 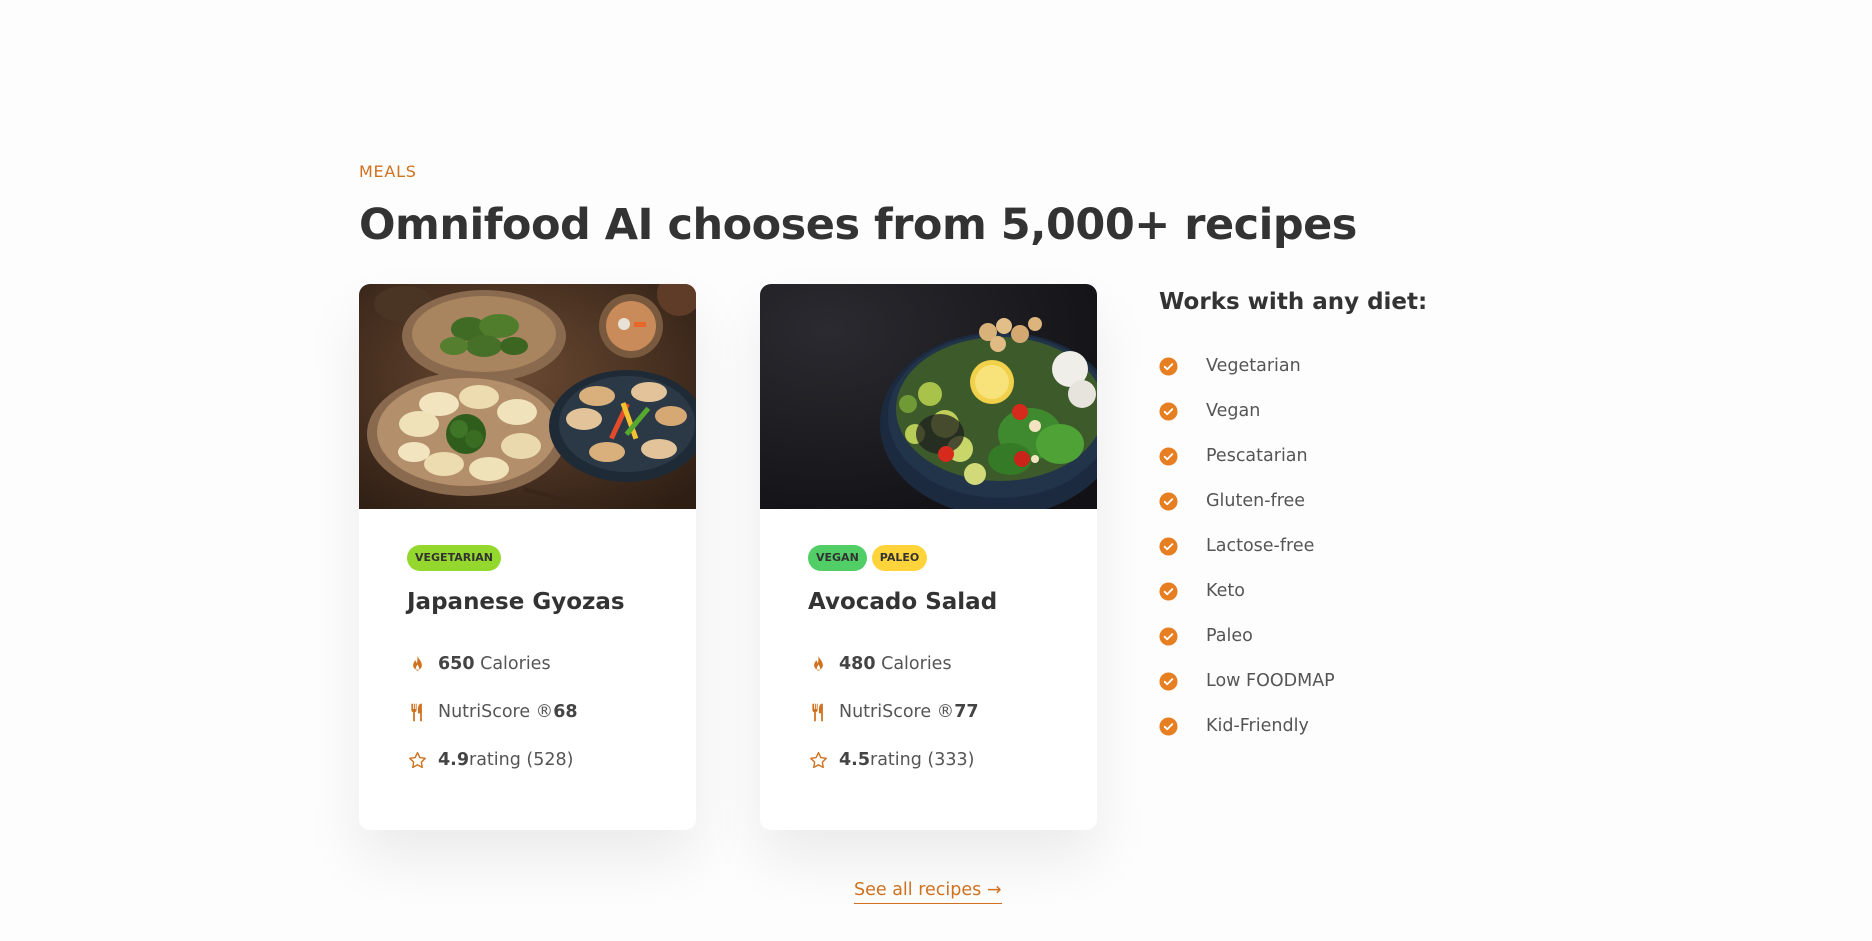 I want to click on meal-attribute-rating: 4.5rating (333), so click(x=928, y=760).